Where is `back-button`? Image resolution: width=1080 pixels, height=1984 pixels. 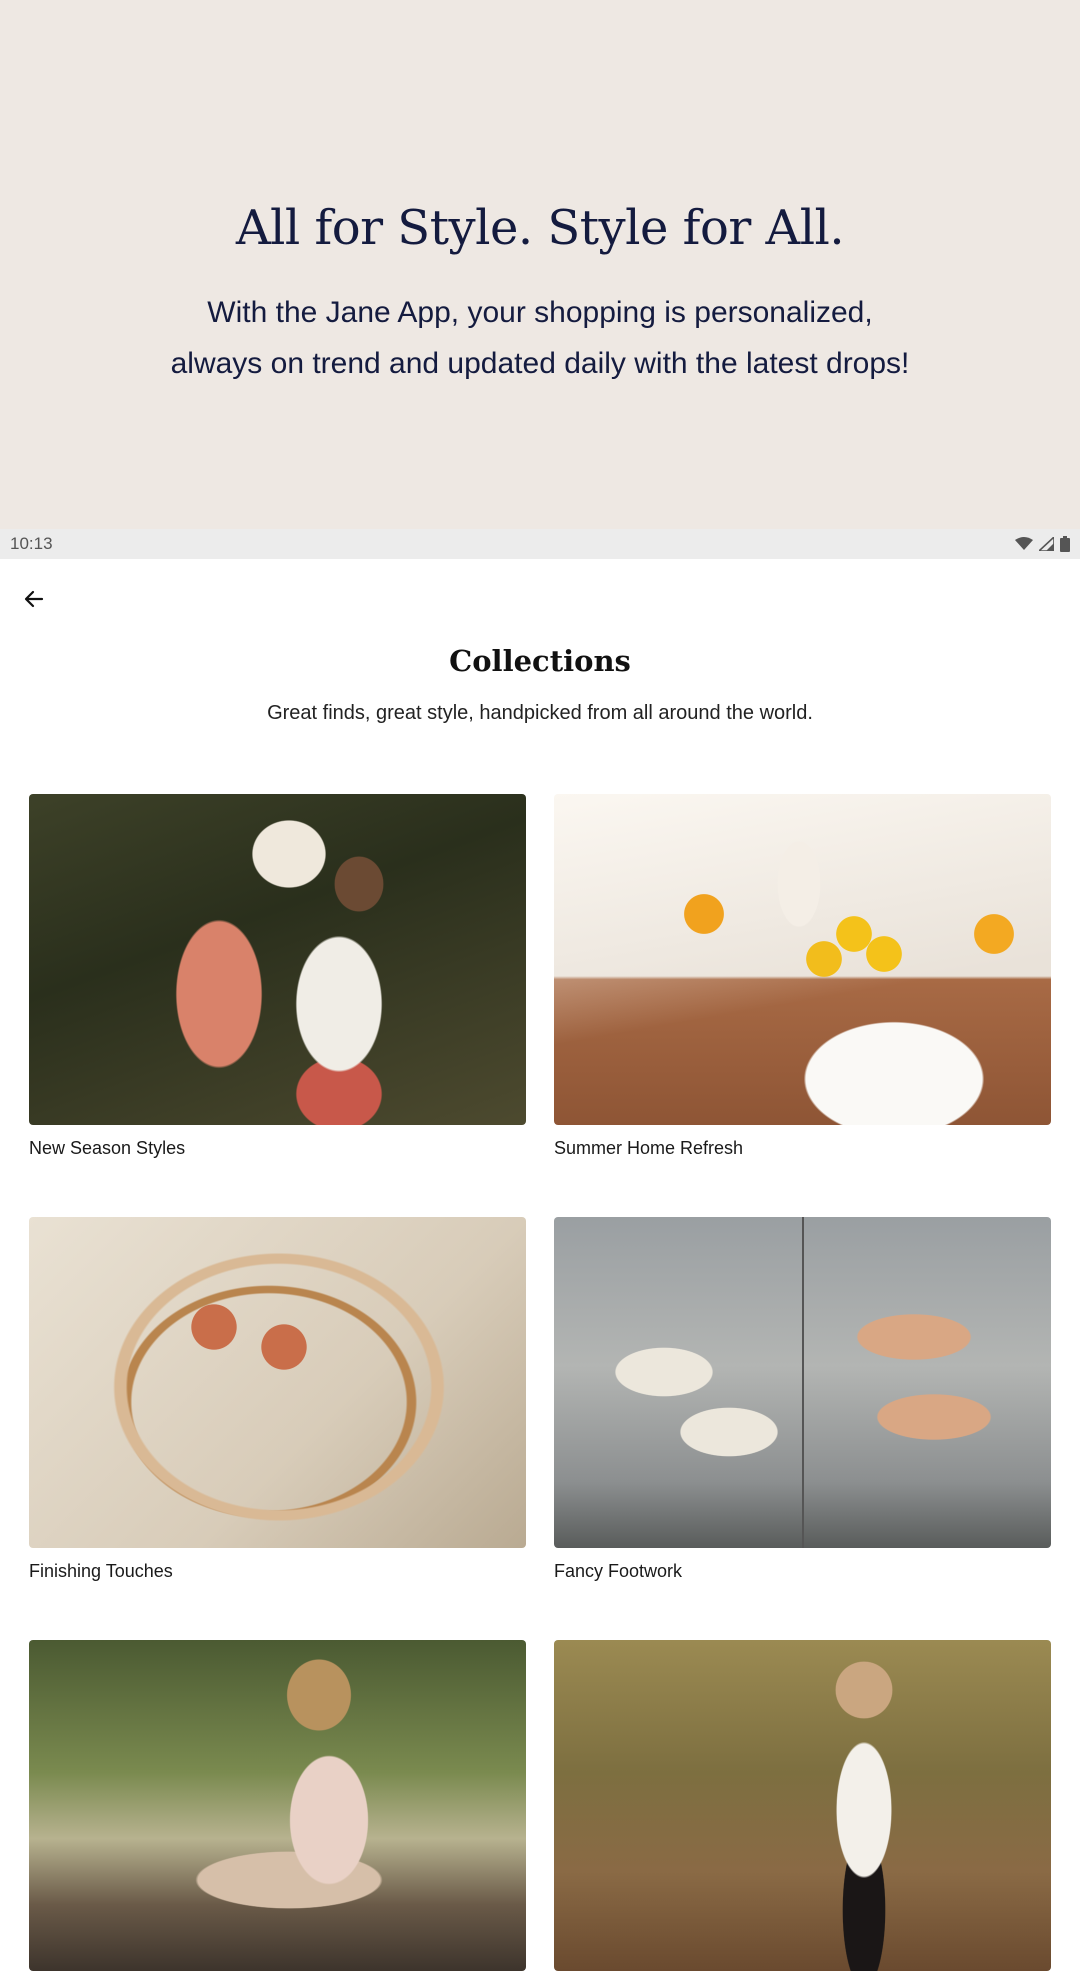
back-button is located at coordinates (34, 599).